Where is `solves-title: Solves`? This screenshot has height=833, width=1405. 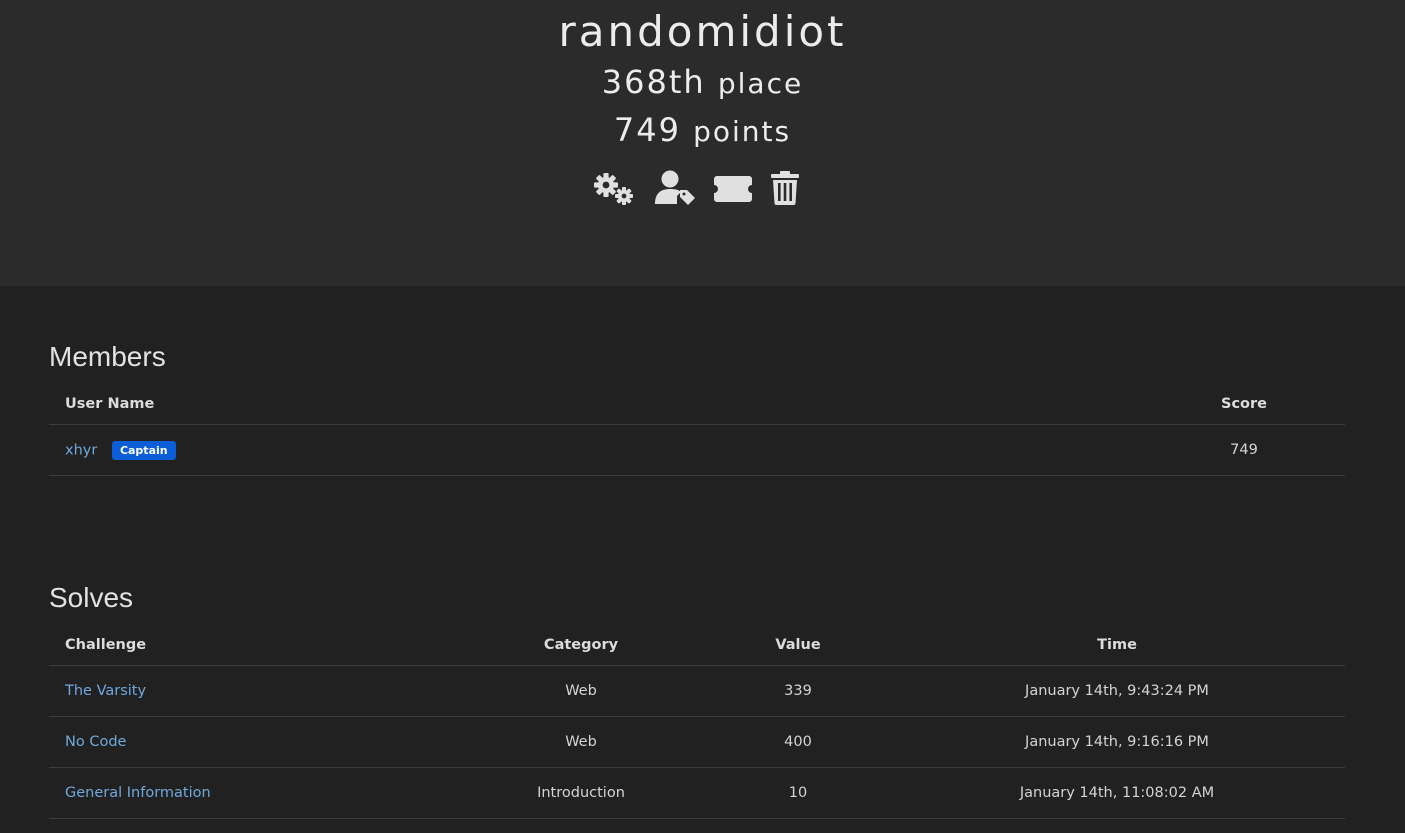
solves-title: Solves is located at coordinates (91, 597).